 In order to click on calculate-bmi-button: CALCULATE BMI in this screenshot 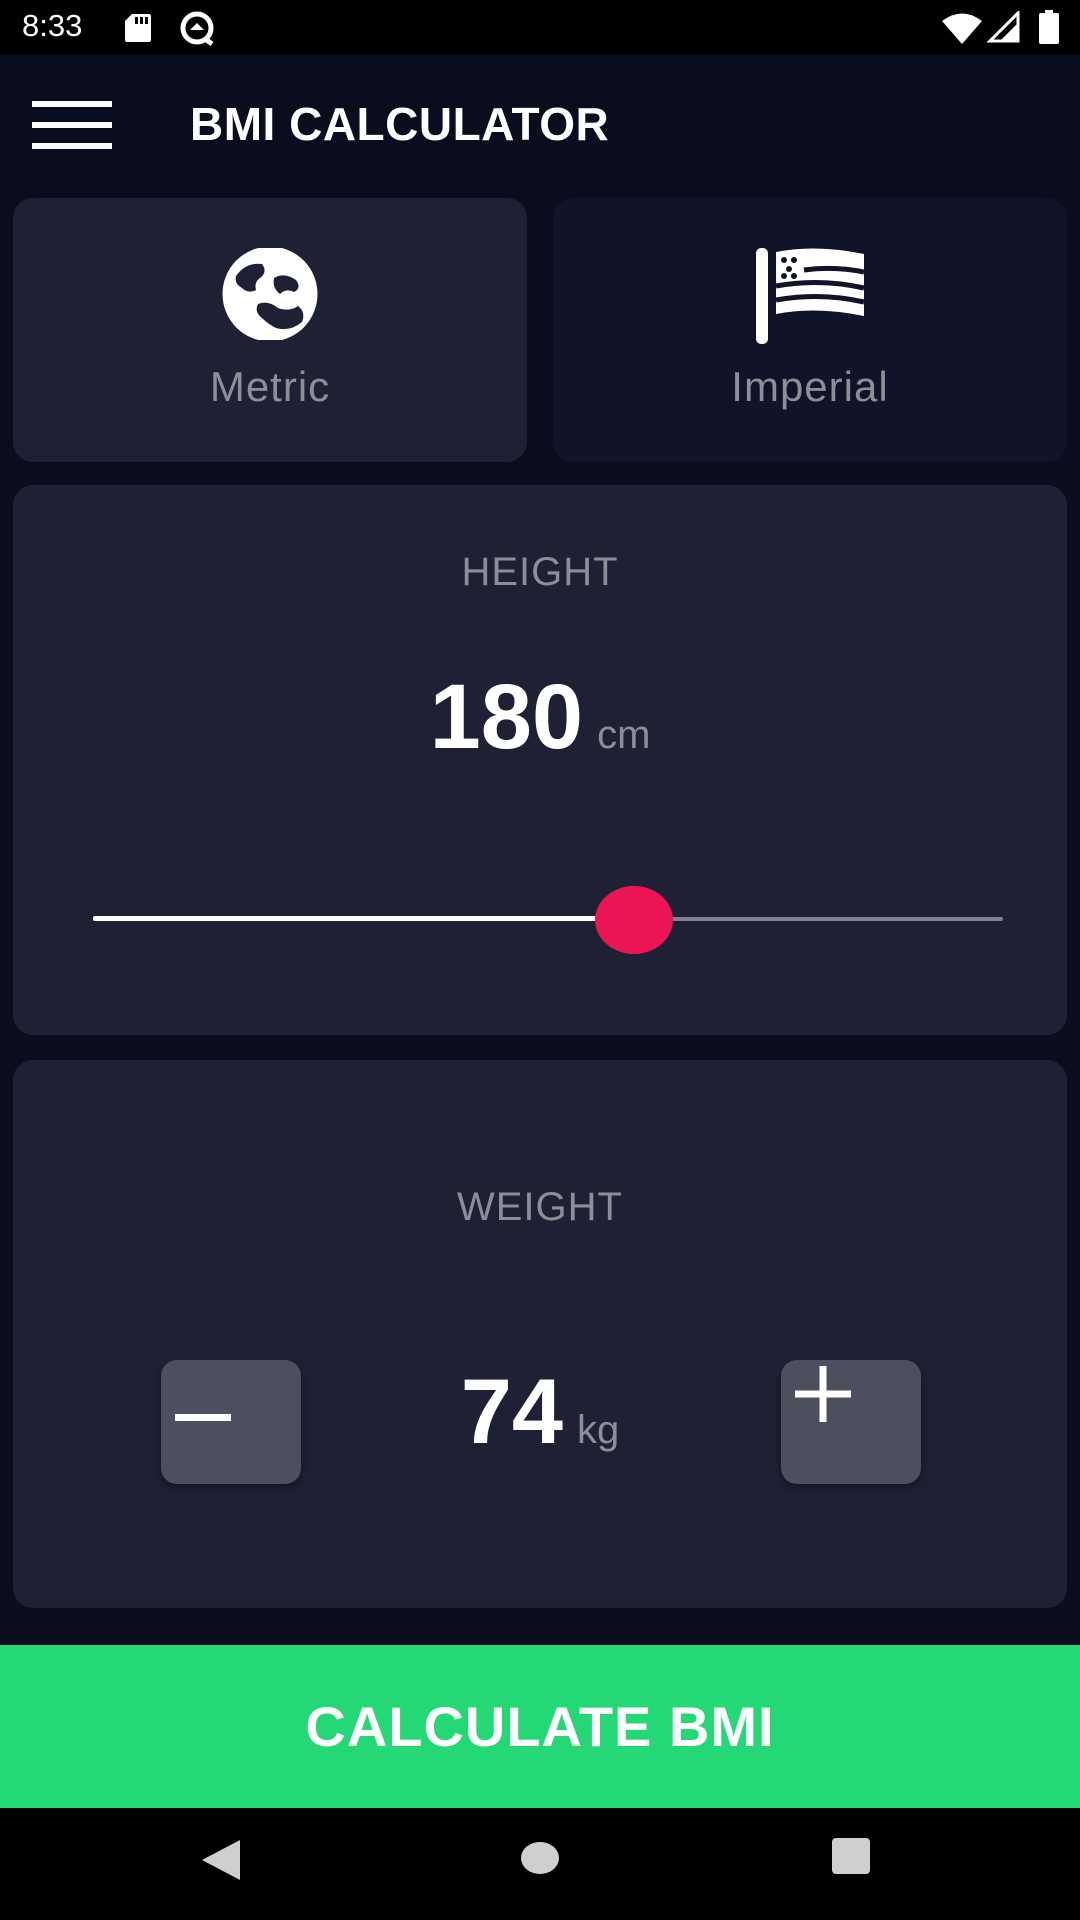, I will do `click(540, 1726)`.